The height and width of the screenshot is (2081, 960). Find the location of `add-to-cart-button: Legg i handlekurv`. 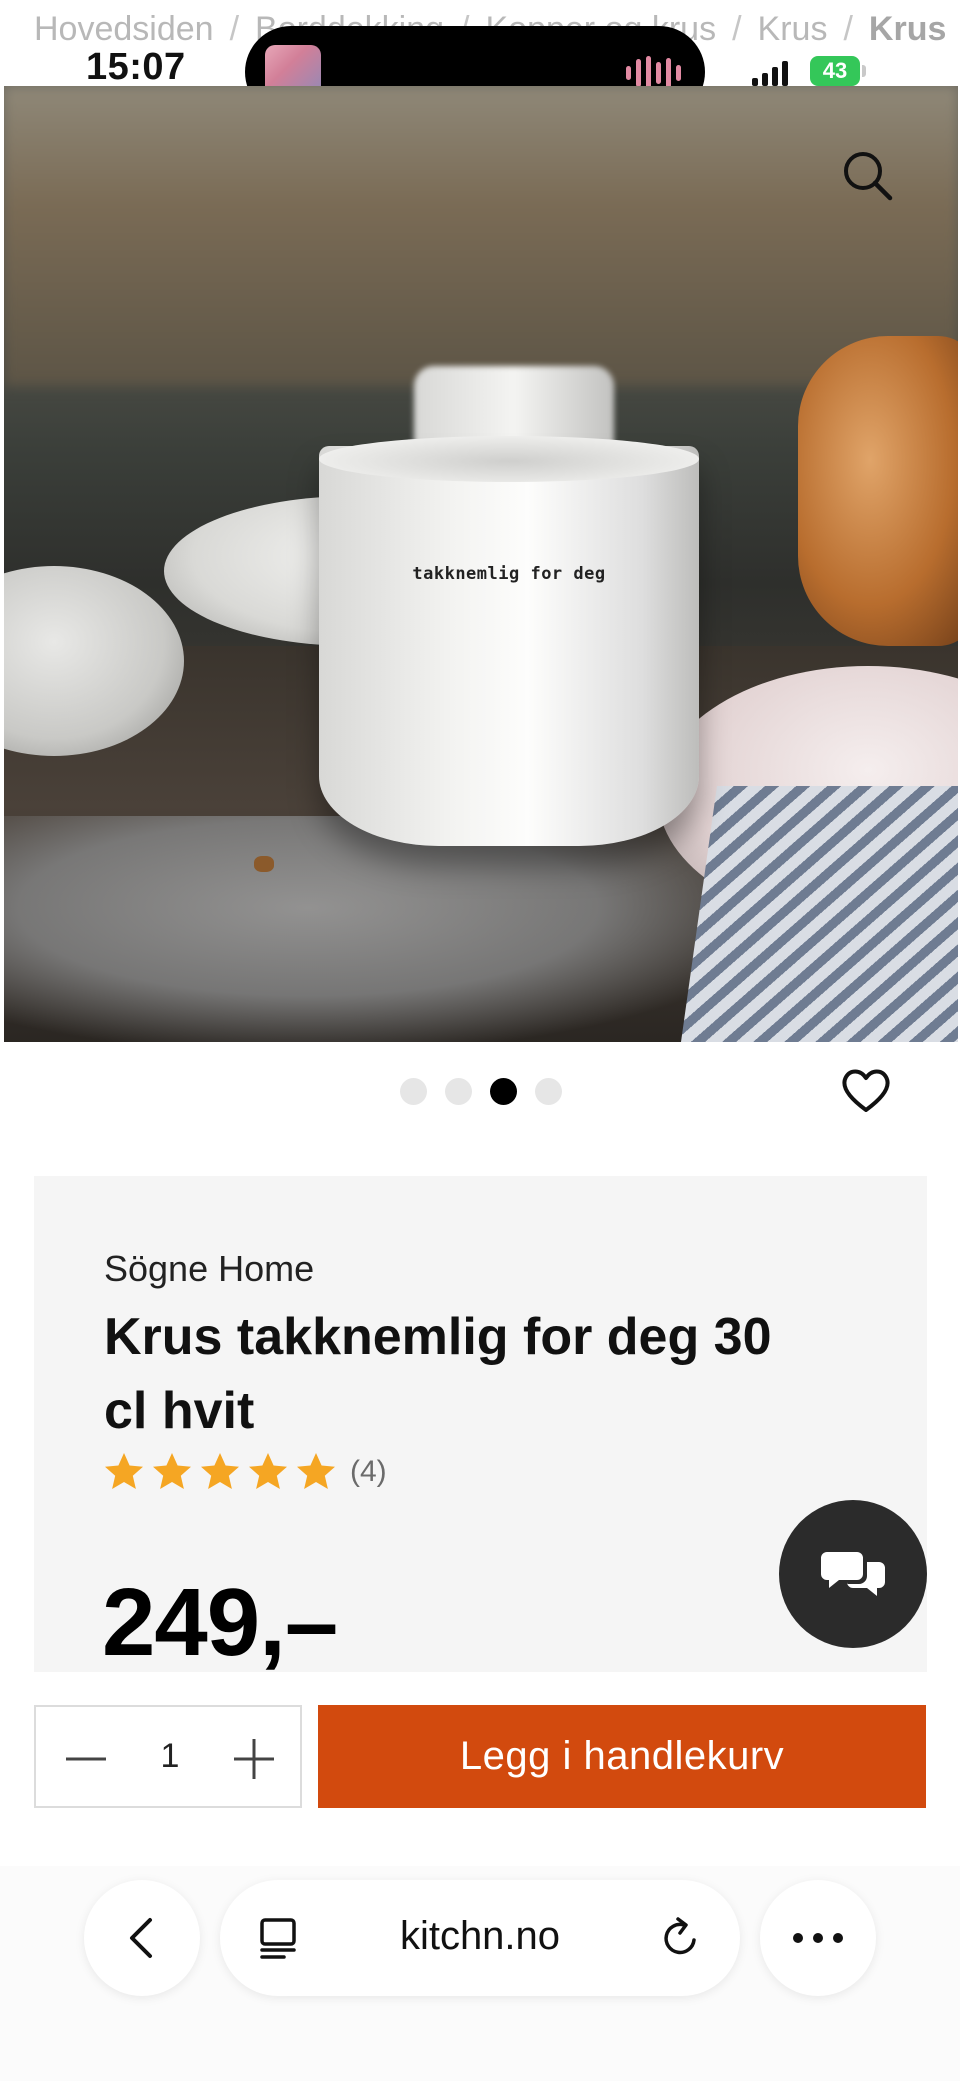

add-to-cart-button: Legg i handlekurv is located at coordinates (622, 1756).